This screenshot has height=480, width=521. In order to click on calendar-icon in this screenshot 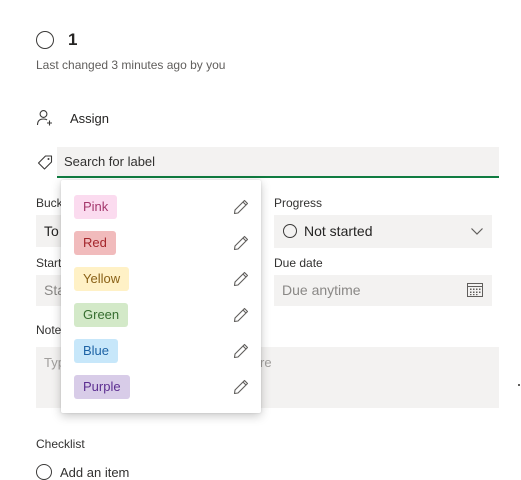, I will do `click(475, 290)`.